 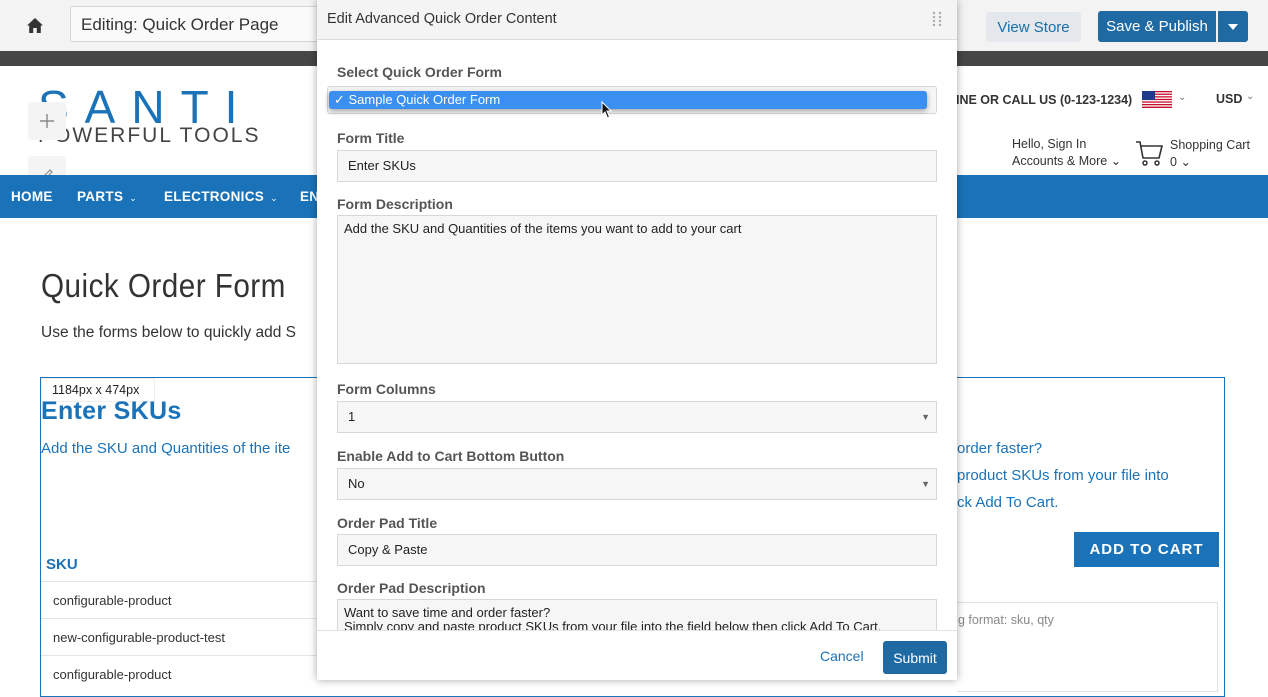 I want to click on order-pad-placeholder: g format: sku, qty, so click(x=1006, y=620).